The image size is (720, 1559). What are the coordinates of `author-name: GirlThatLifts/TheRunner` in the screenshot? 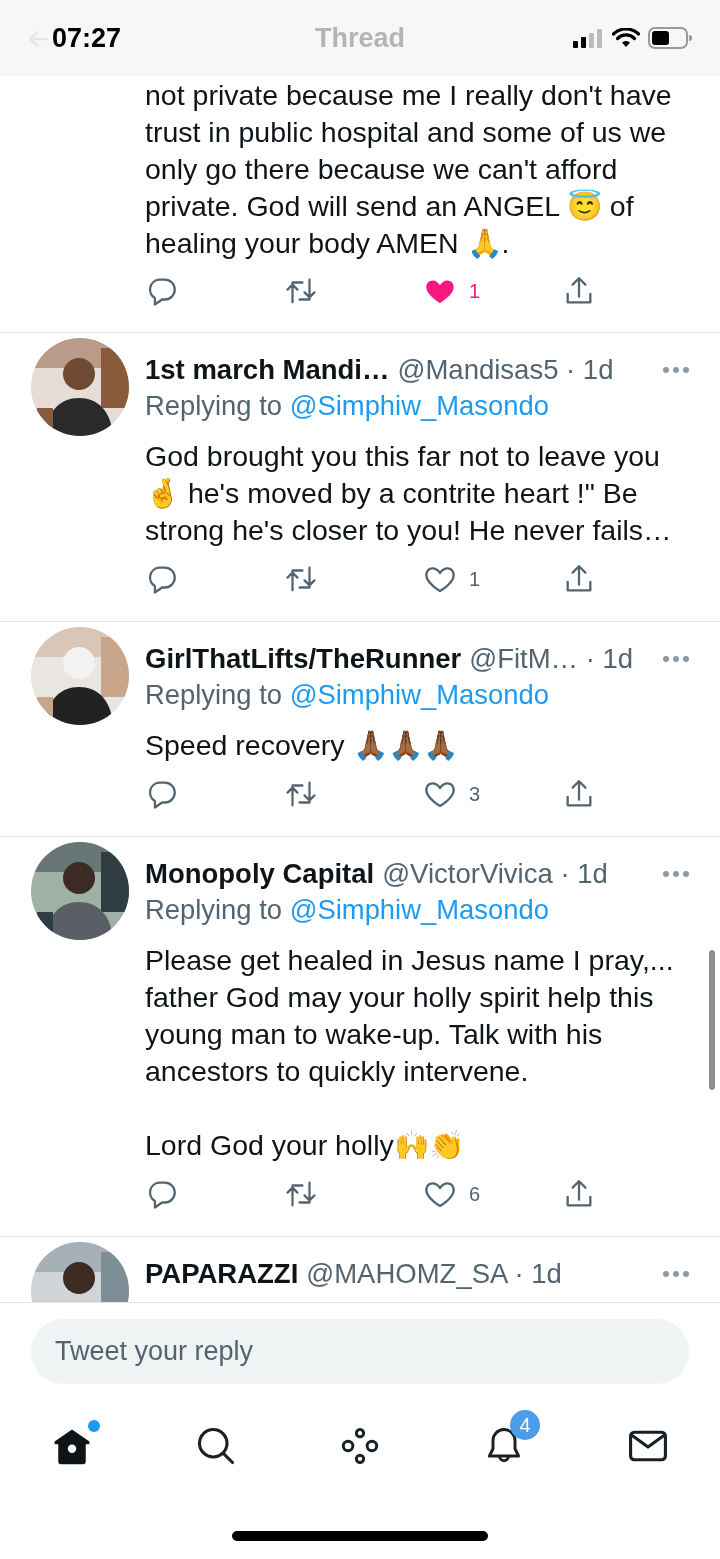 It's located at (303, 659).